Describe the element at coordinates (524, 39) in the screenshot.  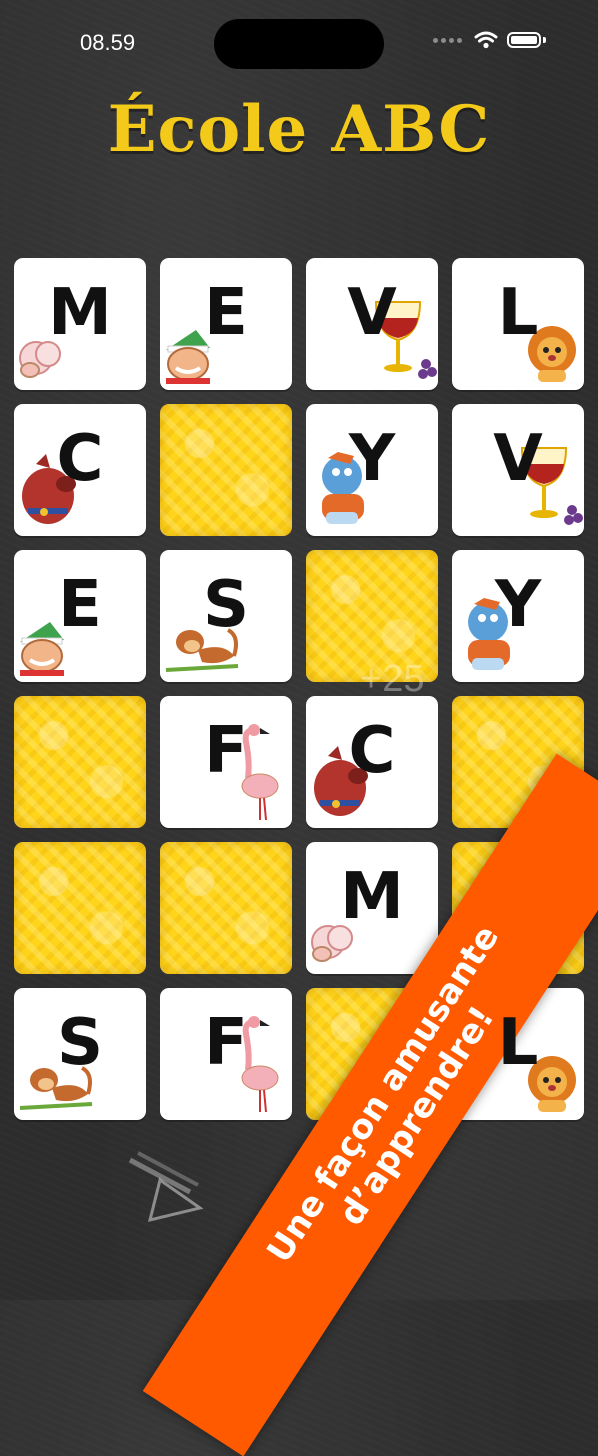
I see `battery-icon` at that location.